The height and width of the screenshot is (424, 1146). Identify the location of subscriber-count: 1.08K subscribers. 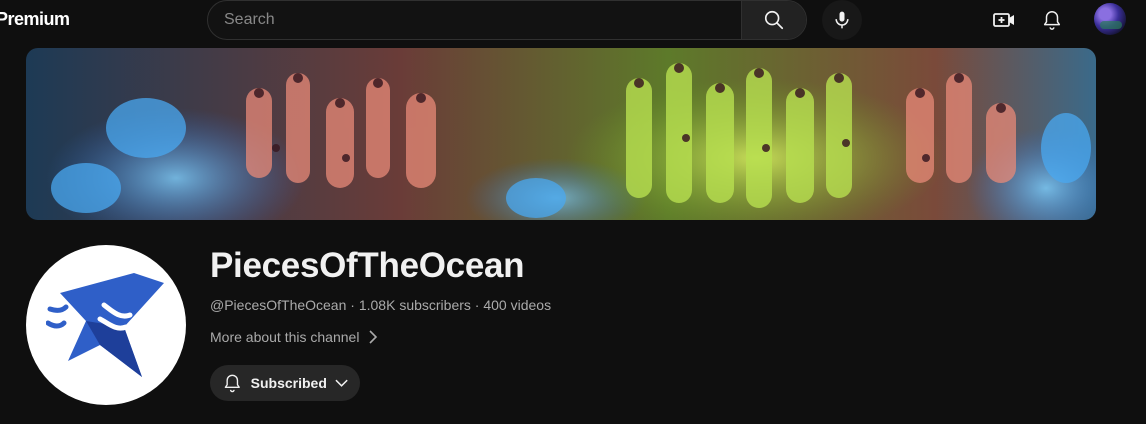
(414, 305).